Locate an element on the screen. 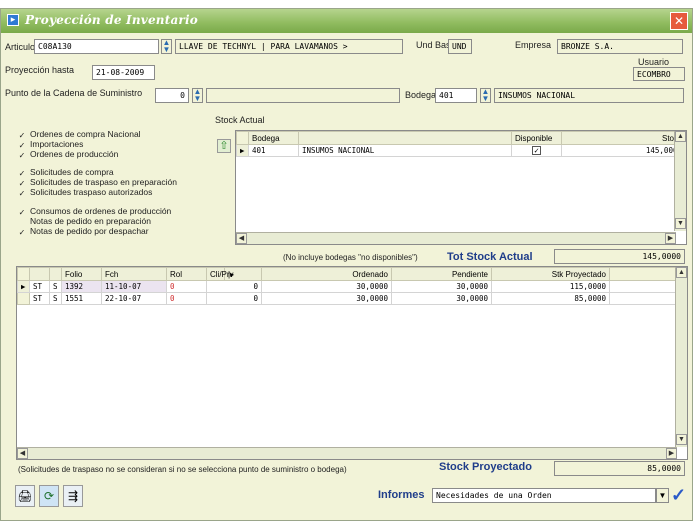  col-pendiente: Pendiente is located at coordinates (441, 274).